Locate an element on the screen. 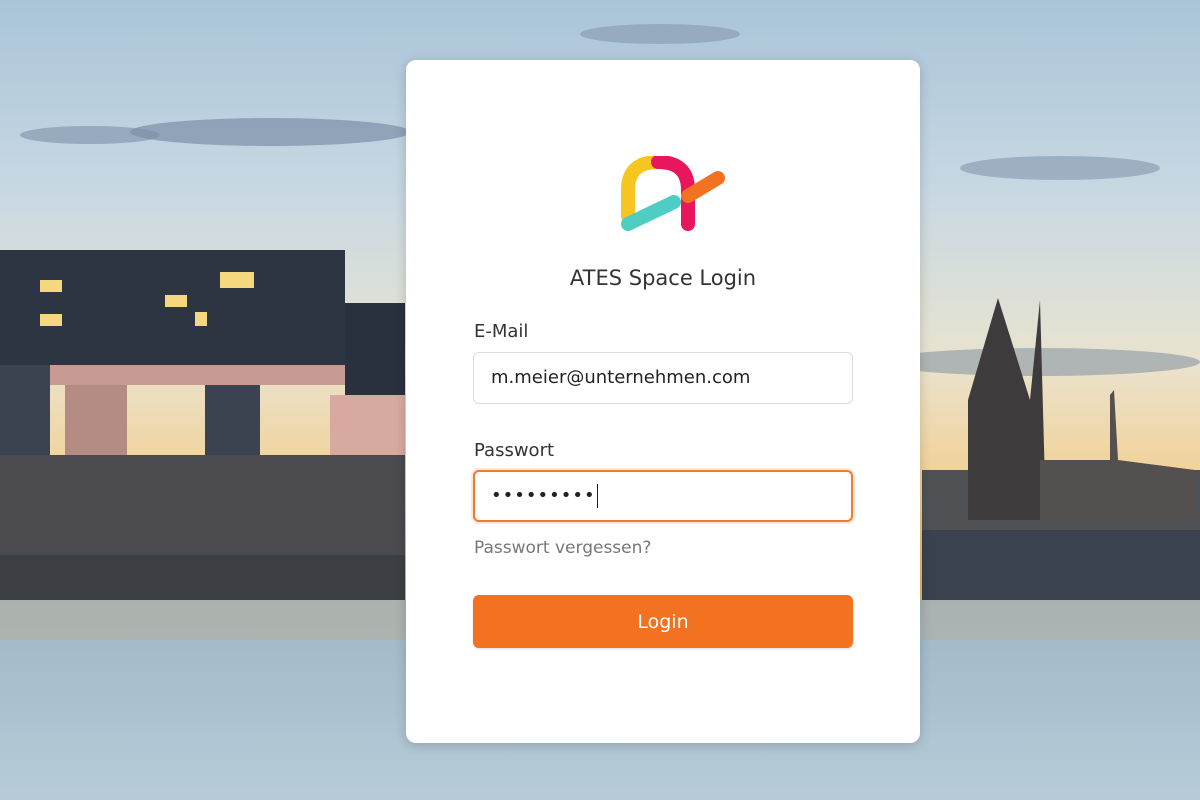 The image size is (1200, 800). text-caret is located at coordinates (597, 496).